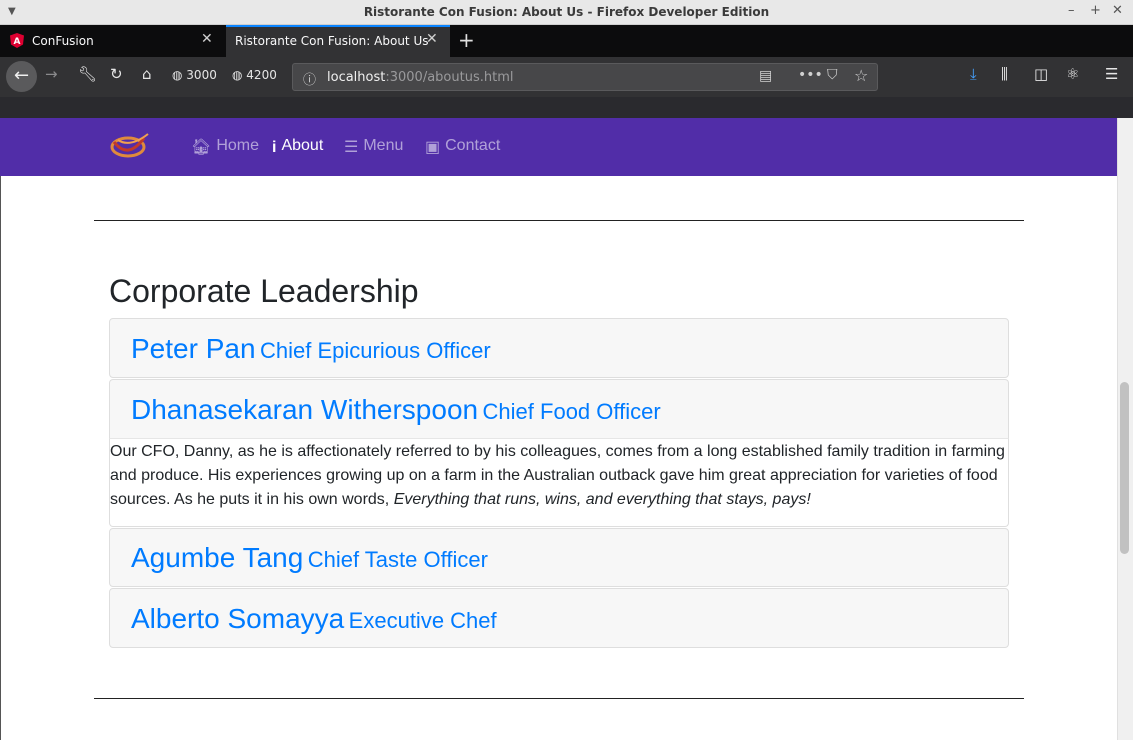  What do you see at coordinates (765, 76) in the screenshot?
I see `reader-view-icon: ▤` at bounding box center [765, 76].